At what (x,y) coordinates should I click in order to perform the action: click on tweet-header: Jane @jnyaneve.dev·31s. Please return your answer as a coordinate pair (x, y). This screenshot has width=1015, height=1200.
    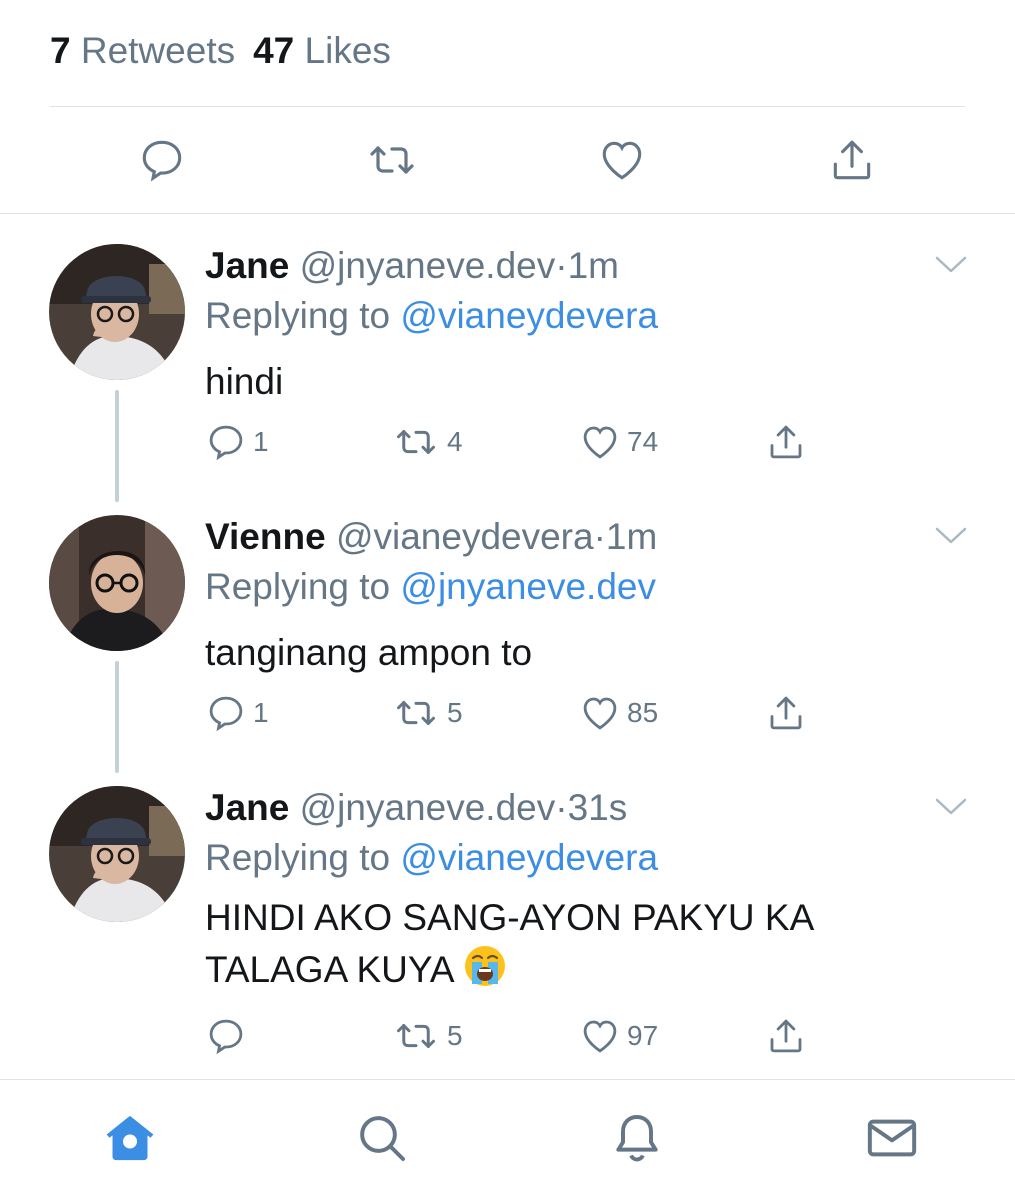
    Looking at the image, I should click on (416, 808).